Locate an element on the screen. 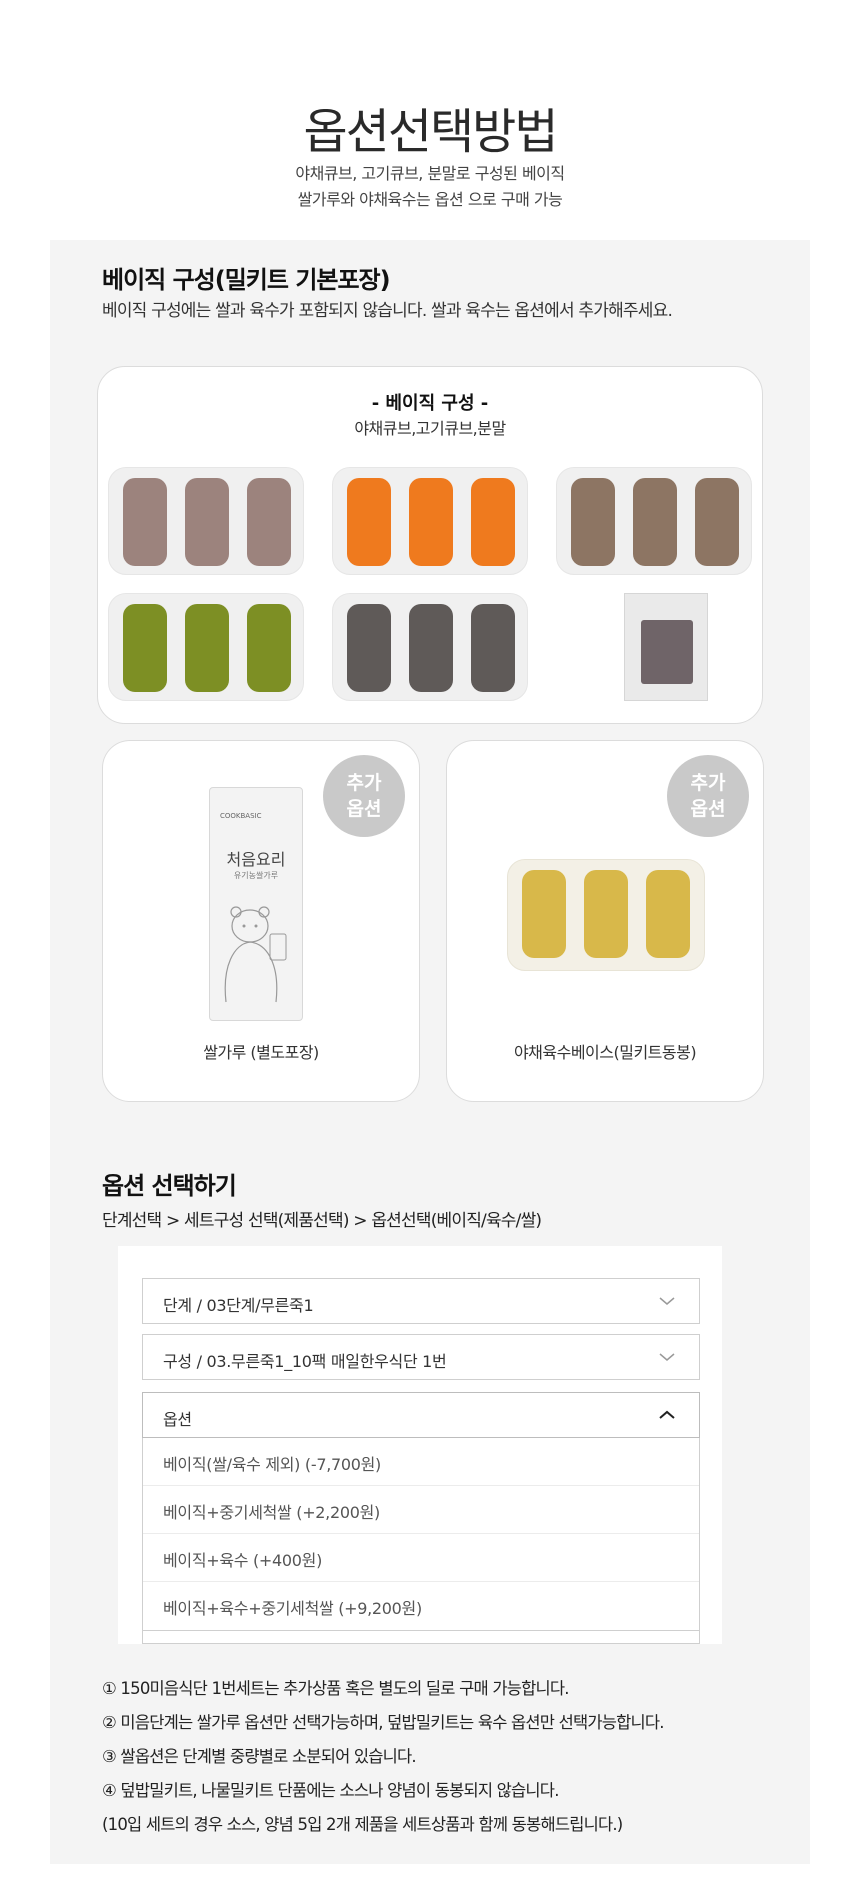 The height and width of the screenshot is (1900, 860). pouch-label: 유기농쌀가루 is located at coordinates (256, 875).